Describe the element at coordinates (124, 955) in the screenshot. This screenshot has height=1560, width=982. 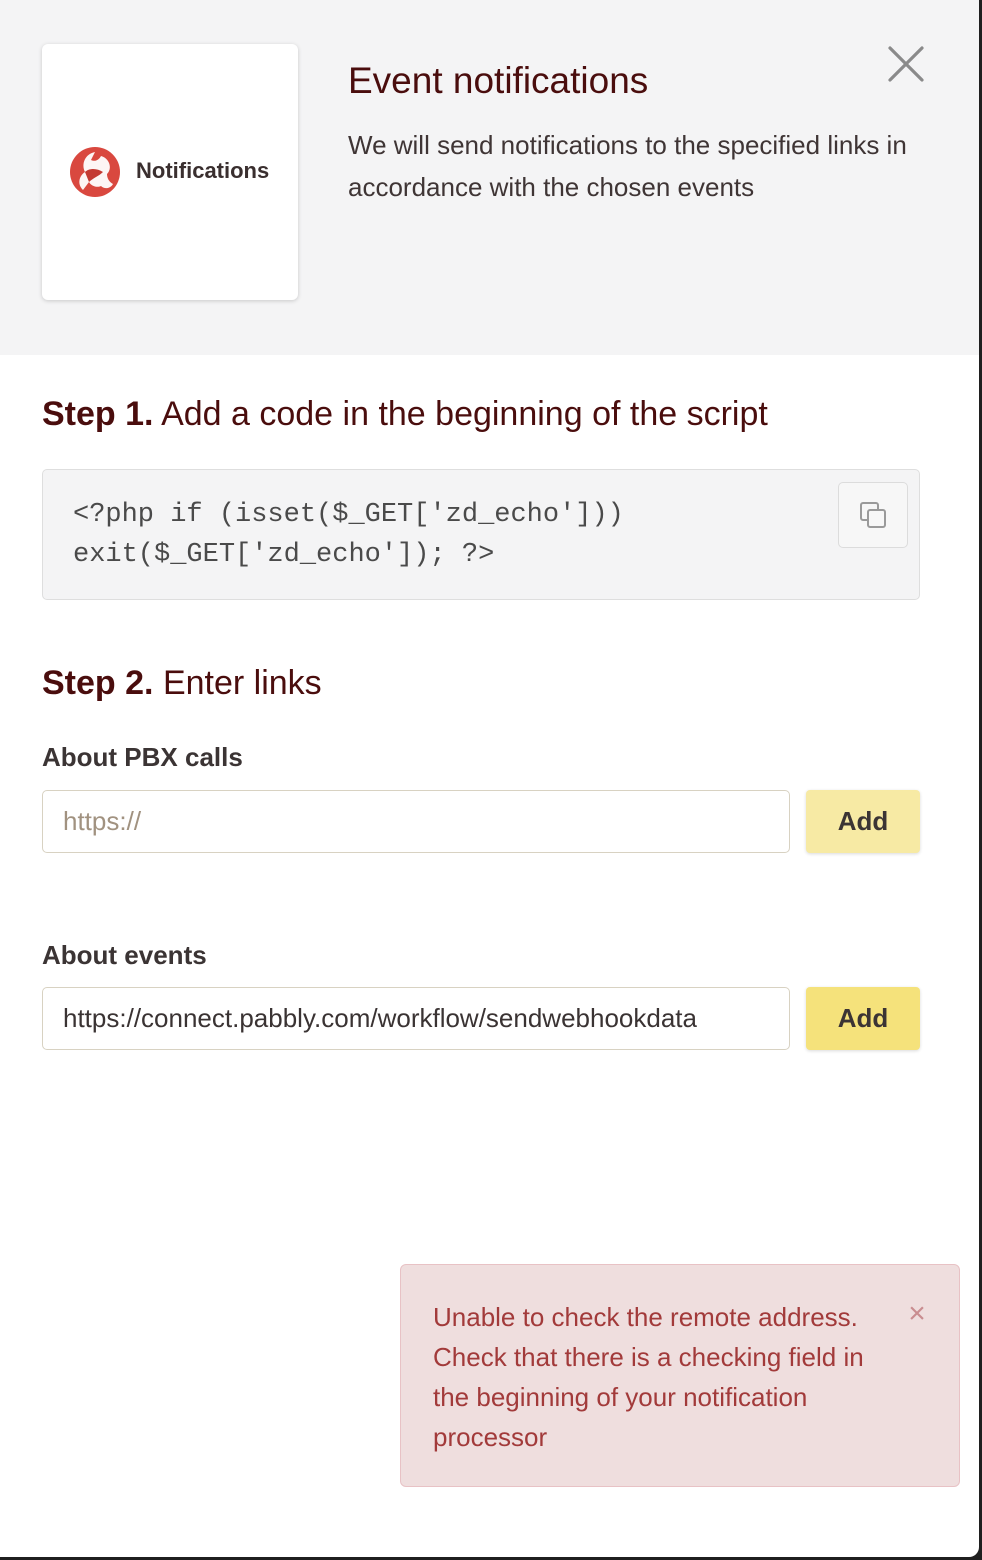
I see `events-label: About events` at that location.